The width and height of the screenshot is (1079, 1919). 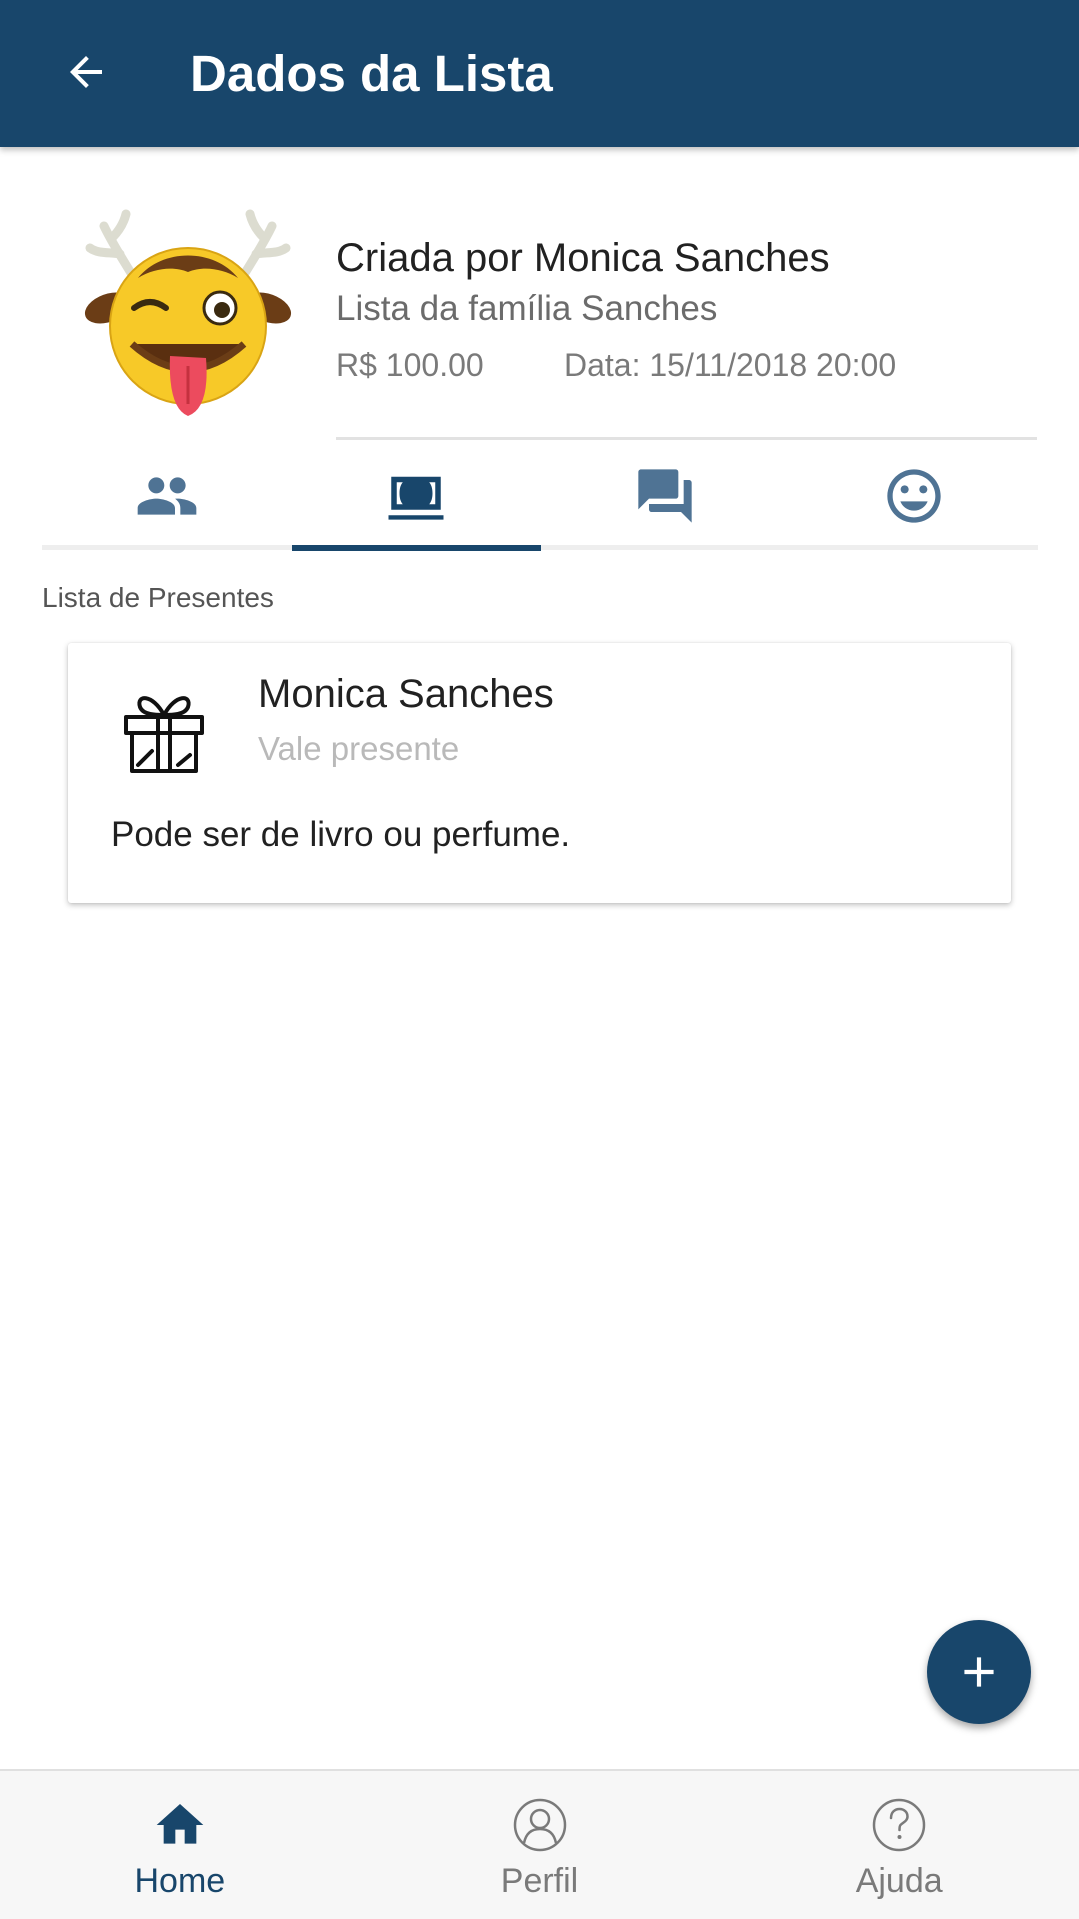 I want to click on tab-selected-indicator, so click(x=416, y=548).